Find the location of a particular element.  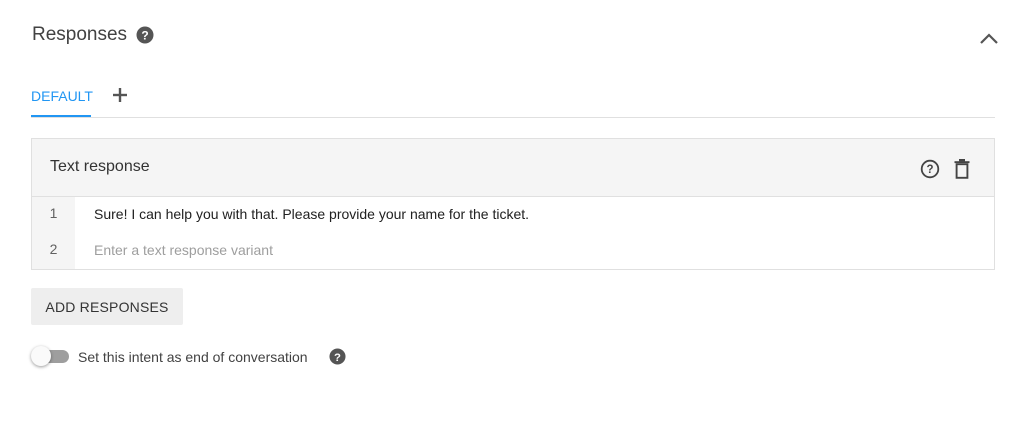

add-responses-button: ADD RESPONSES is located at coordinates (107, 306).